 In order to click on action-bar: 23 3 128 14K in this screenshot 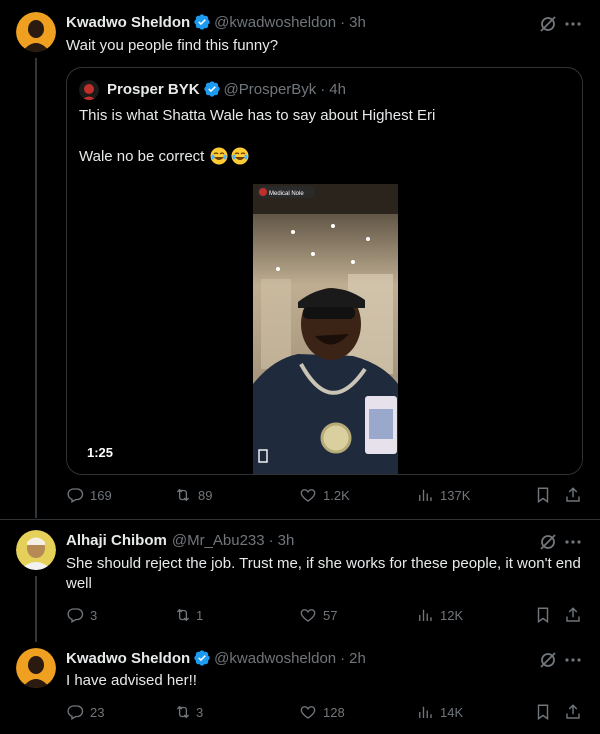, I will do `click(324, 713)`.